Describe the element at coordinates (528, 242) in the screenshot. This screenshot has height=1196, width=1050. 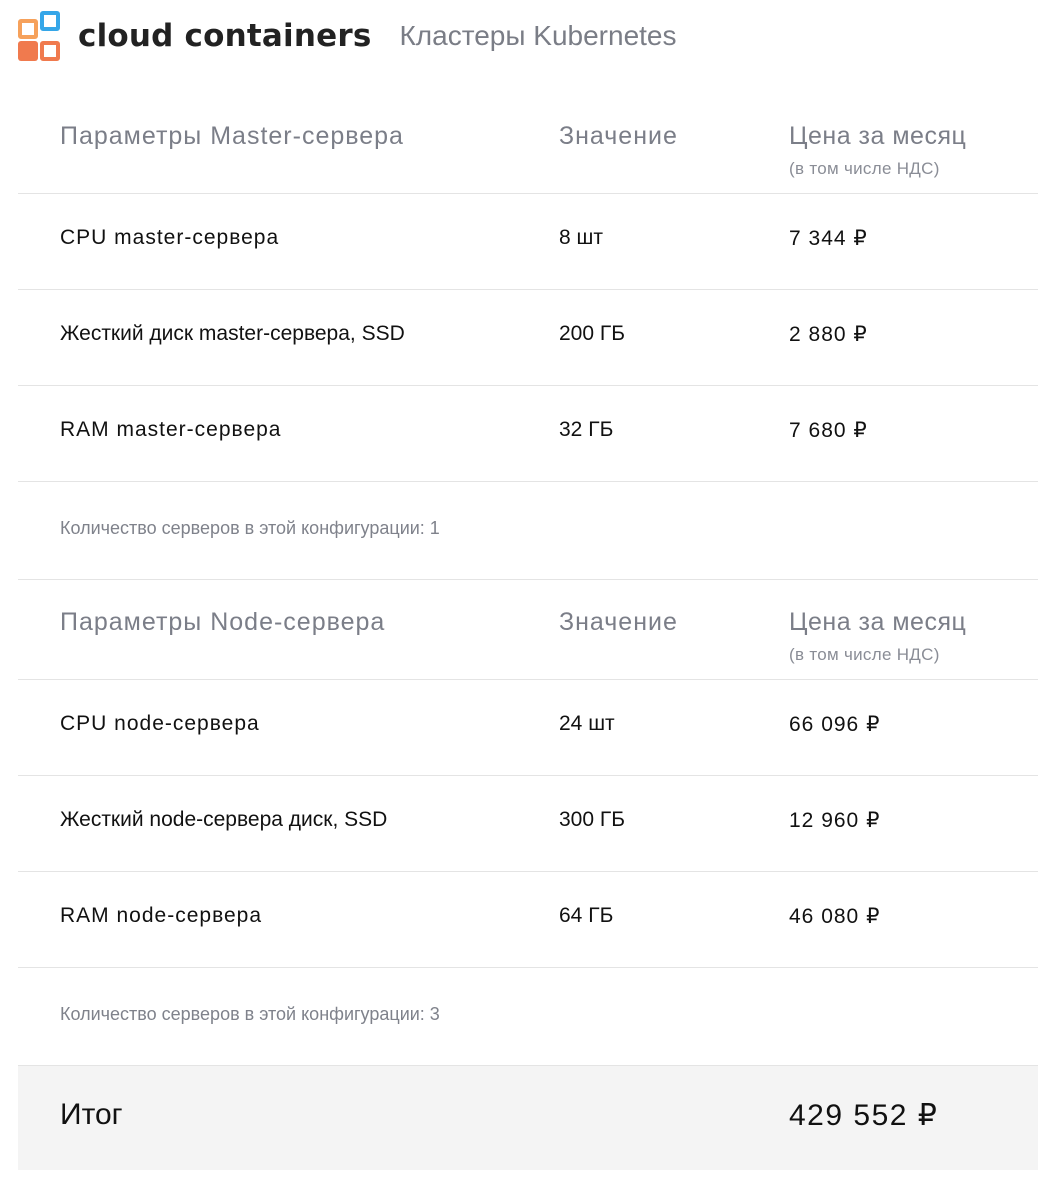
I see `table-row: CPU master-сервера 8 шт 7 344 ₽` at that location.